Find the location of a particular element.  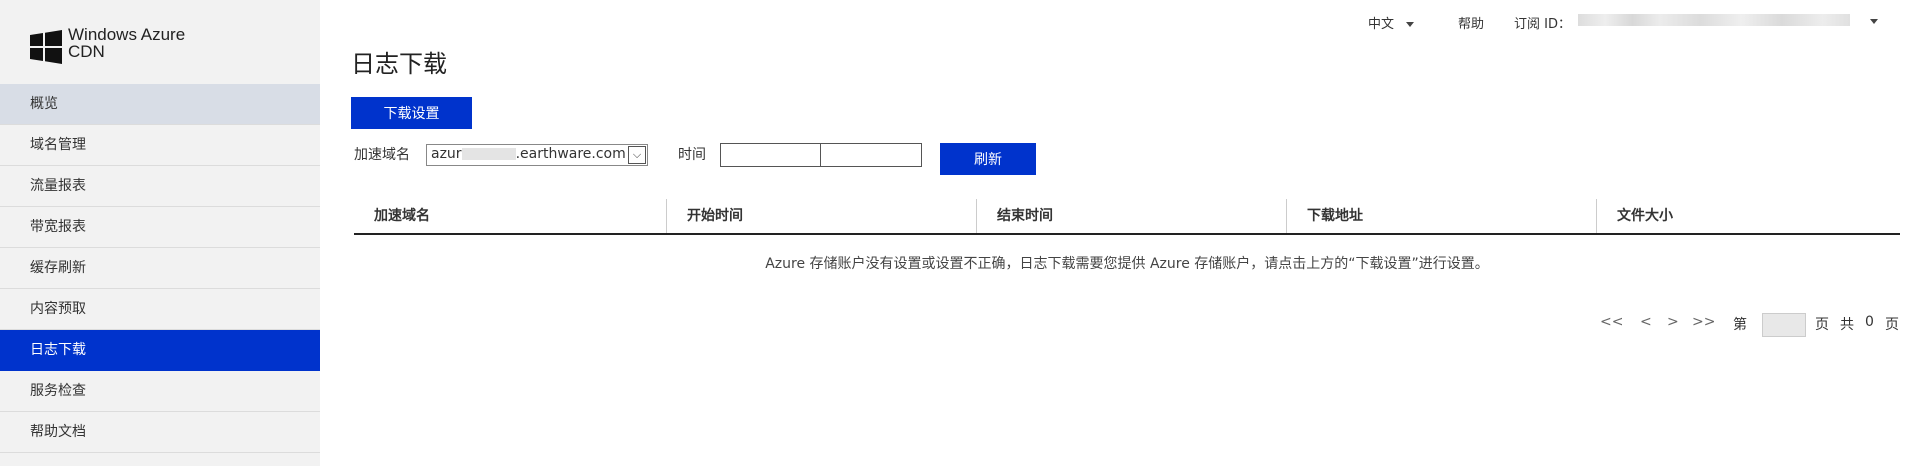

column-header-domain: 加速域名 is located at coordinates (402, 216).